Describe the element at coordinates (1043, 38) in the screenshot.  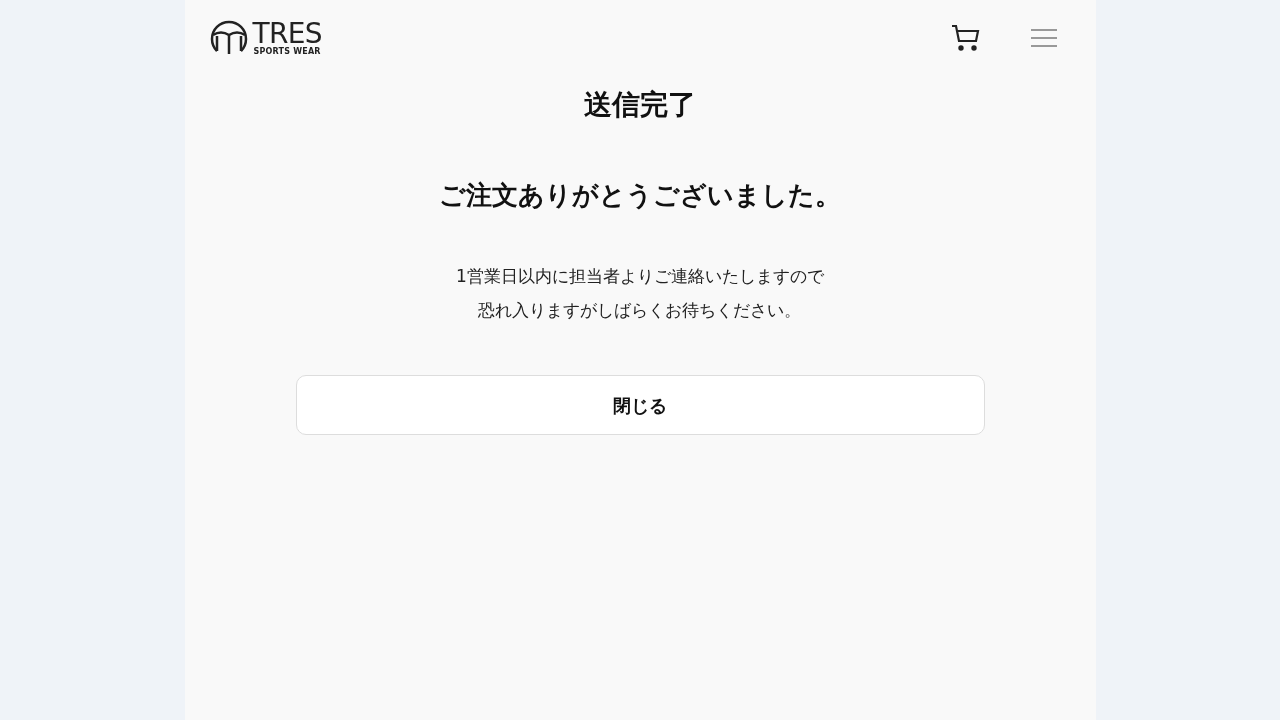
I see `menu-icon` at that location.